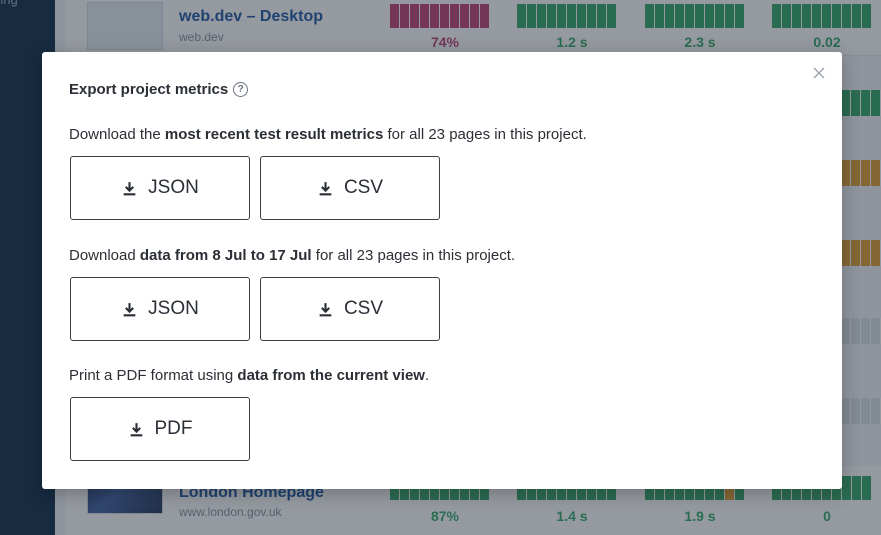 This screenshot has width=881, height=535. What do you see at coordinates (117, 134) in the screenshot?
I see `description-text: Download the` at bounding box center [117, 134].